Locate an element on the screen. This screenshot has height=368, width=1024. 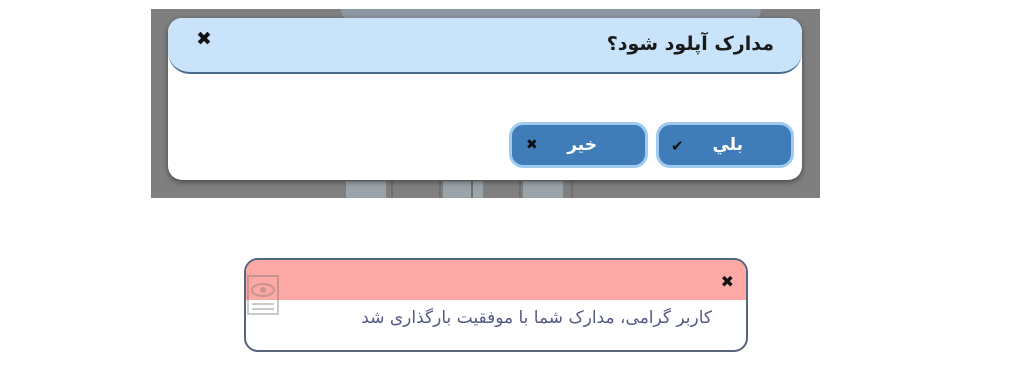
notification-header is located at coordinates (496, 280).